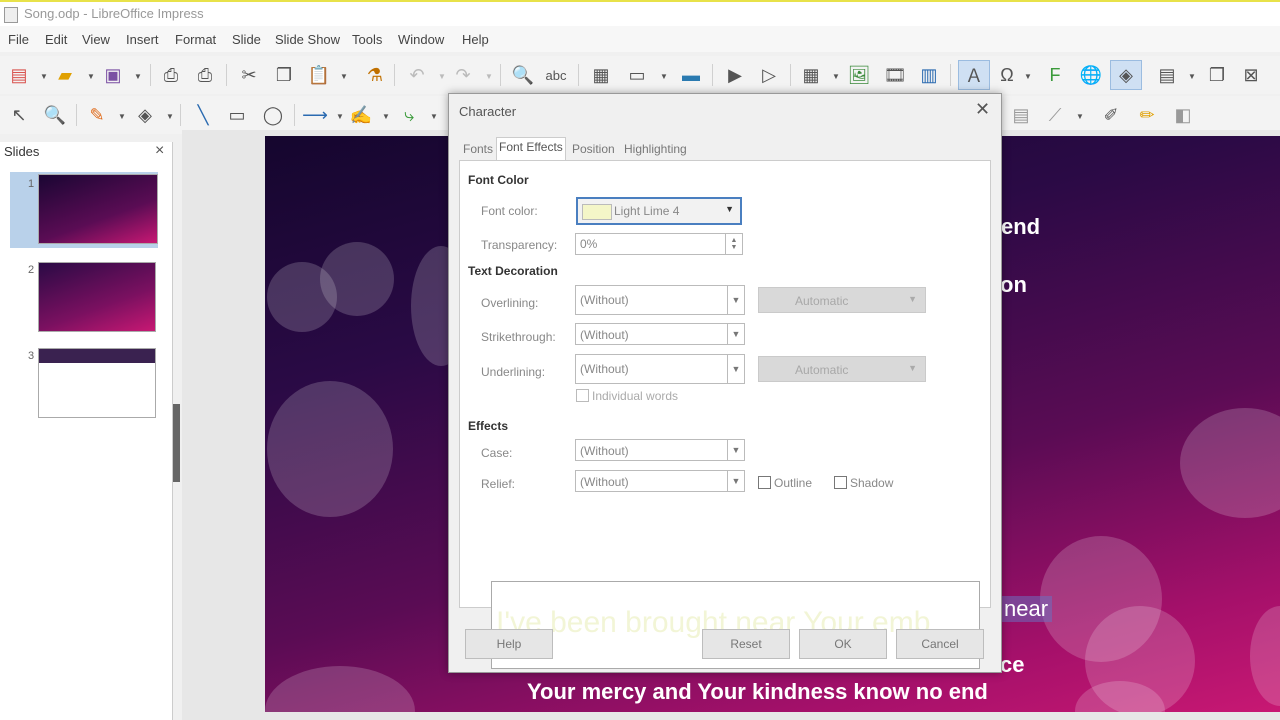 This screenshot has width=1280, height=720. What do you see at coordinates (836, 76) in the screenshot?
I see `table-dropdown-icon: ▼` at bounding box center [836, 76].